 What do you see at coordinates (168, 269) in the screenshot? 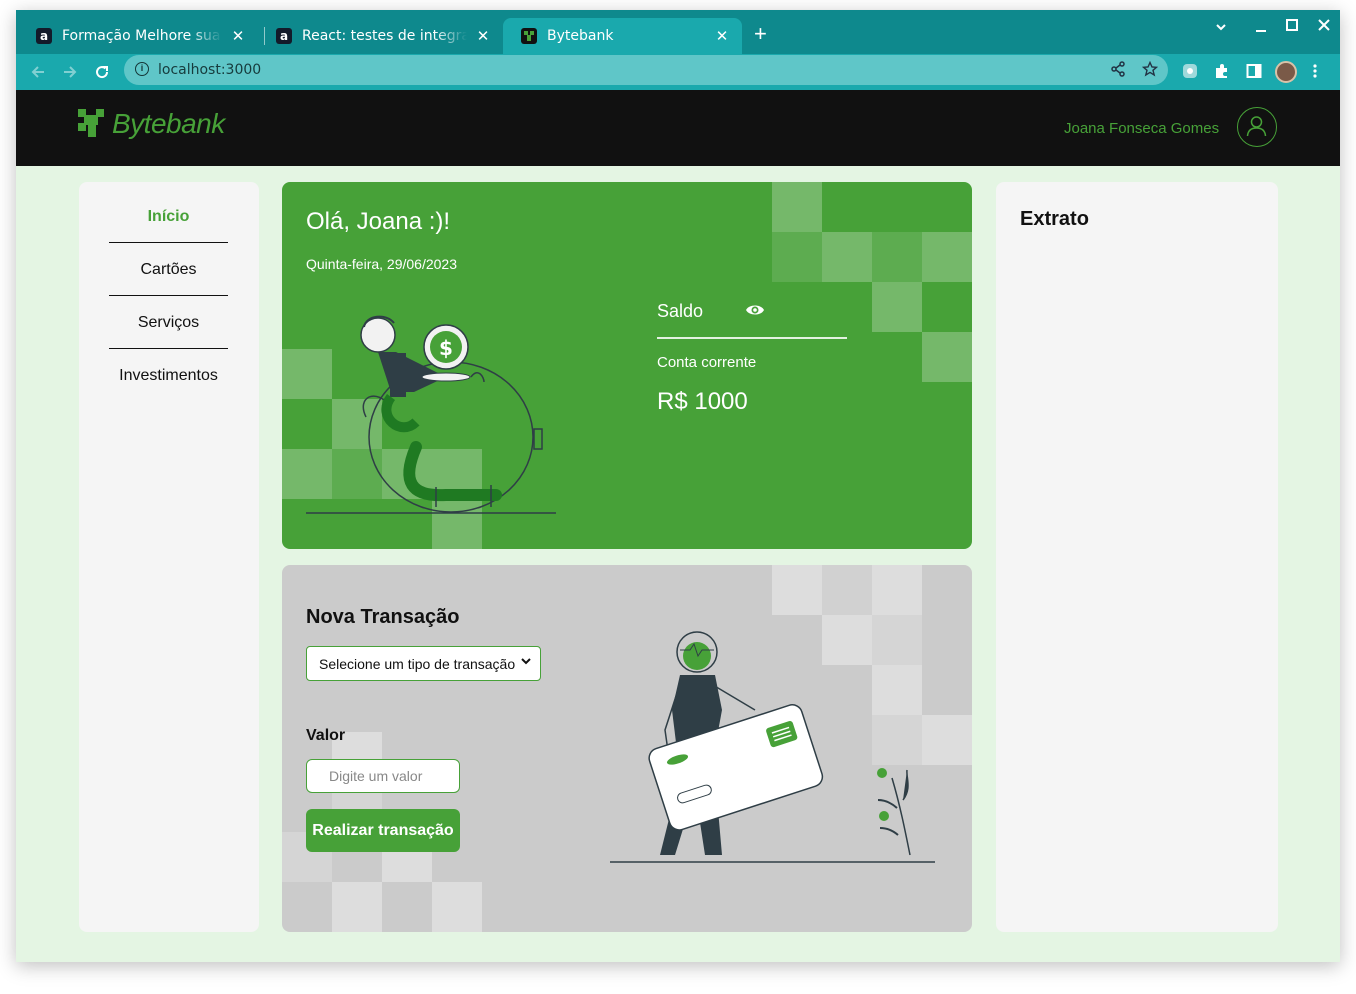
I see `sidebar-item-cartoes: Cartões` at bounding box center [168, 269].